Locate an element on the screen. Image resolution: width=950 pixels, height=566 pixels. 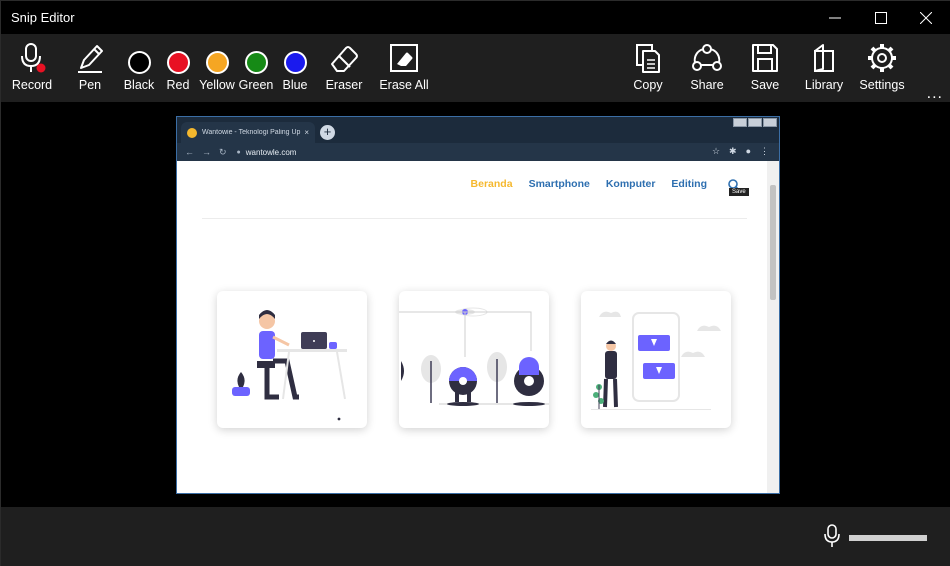
site-nav-active: Beranda is located at coordinates (491, 184).